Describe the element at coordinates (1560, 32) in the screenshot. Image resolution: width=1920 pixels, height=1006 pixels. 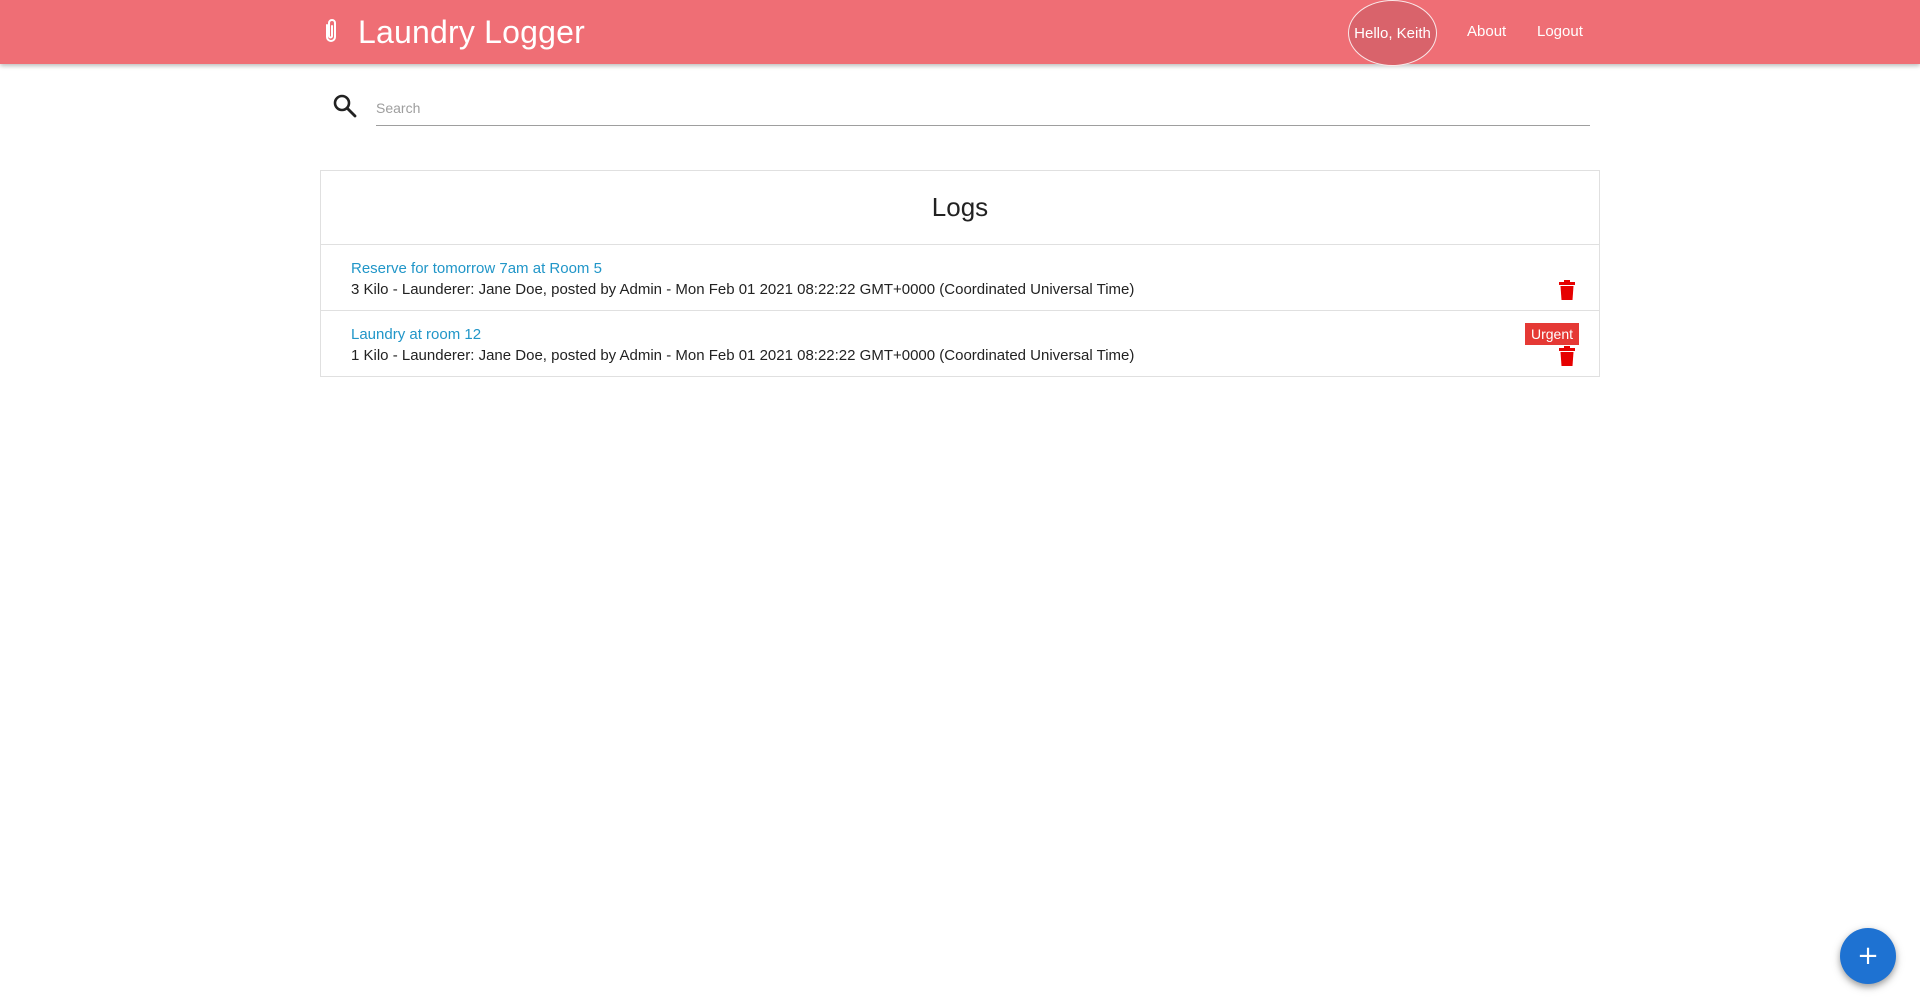
I see `nav-logout-link: Logout` at that location.